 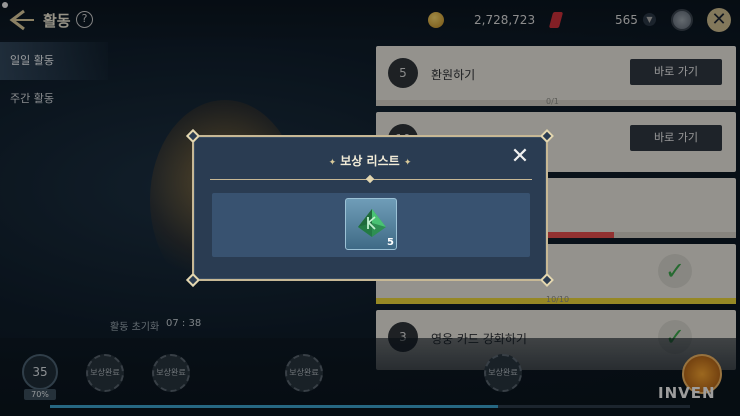 I want to click on item-count: 5, so click(x=390, y=242).